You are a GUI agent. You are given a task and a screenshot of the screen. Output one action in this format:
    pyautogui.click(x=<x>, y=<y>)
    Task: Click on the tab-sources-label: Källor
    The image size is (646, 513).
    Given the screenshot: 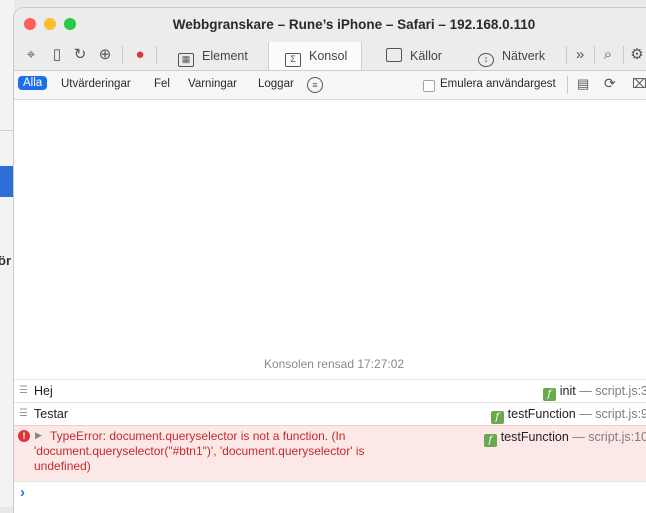 What is the action you would take?
    pyautogui.click(x=426, y=56)
    